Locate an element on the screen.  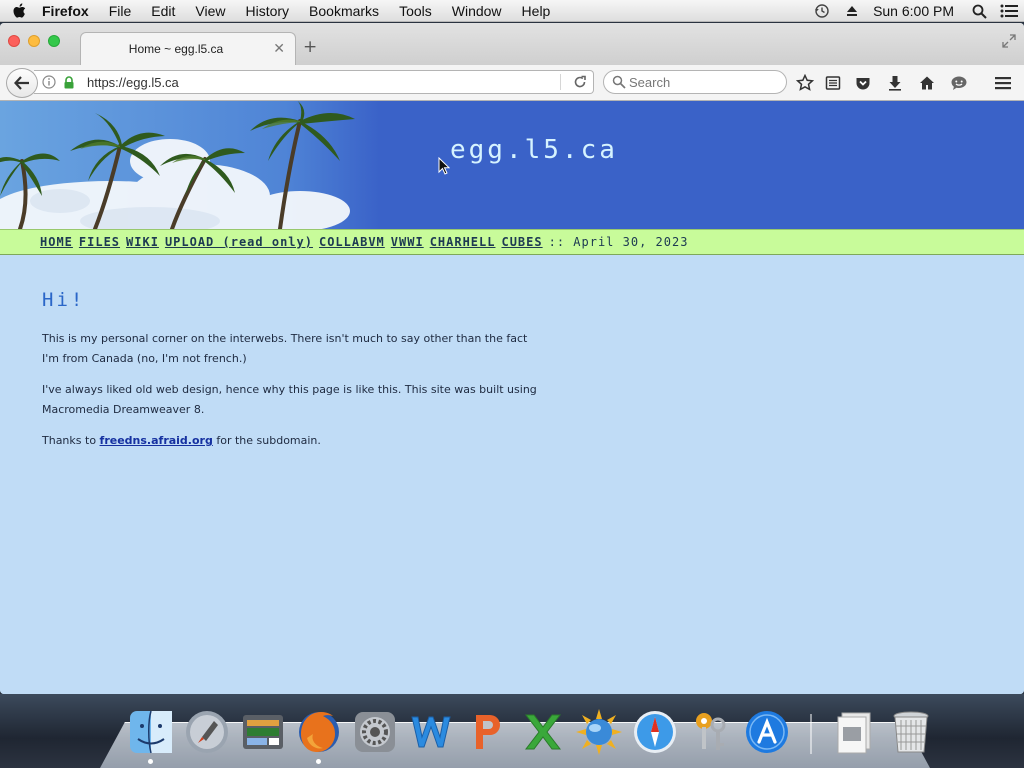
excel-icon is located at coordinates (543, 732).